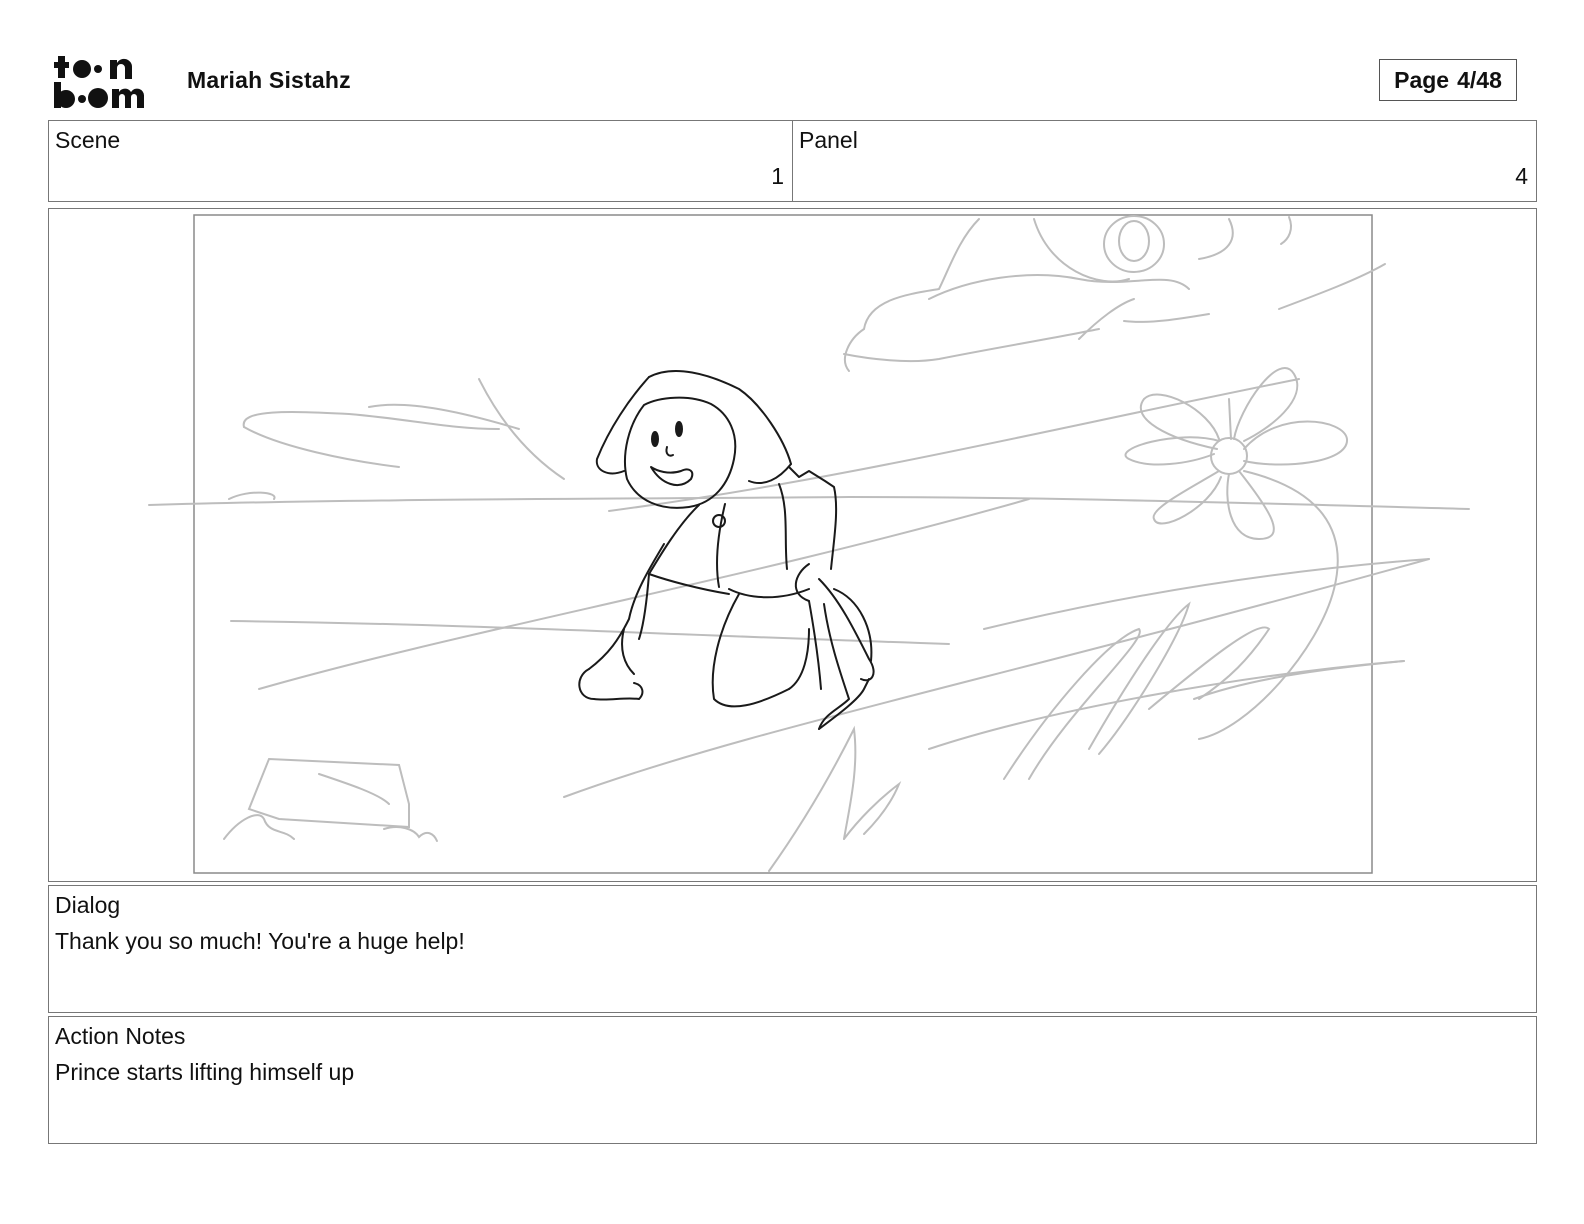 The width and height of the screenshot is (1584, 1224). I want to click on project-title: Mariah Sistahz, so click(269, 80).